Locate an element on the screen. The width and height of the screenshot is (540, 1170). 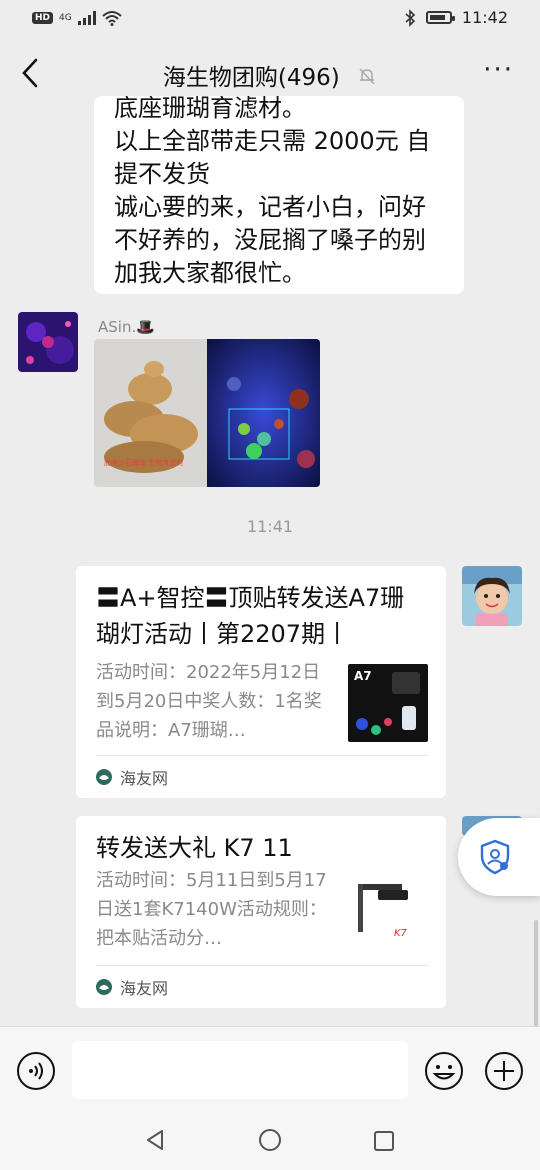
plus-icon is located at coordinates (504, 1071).